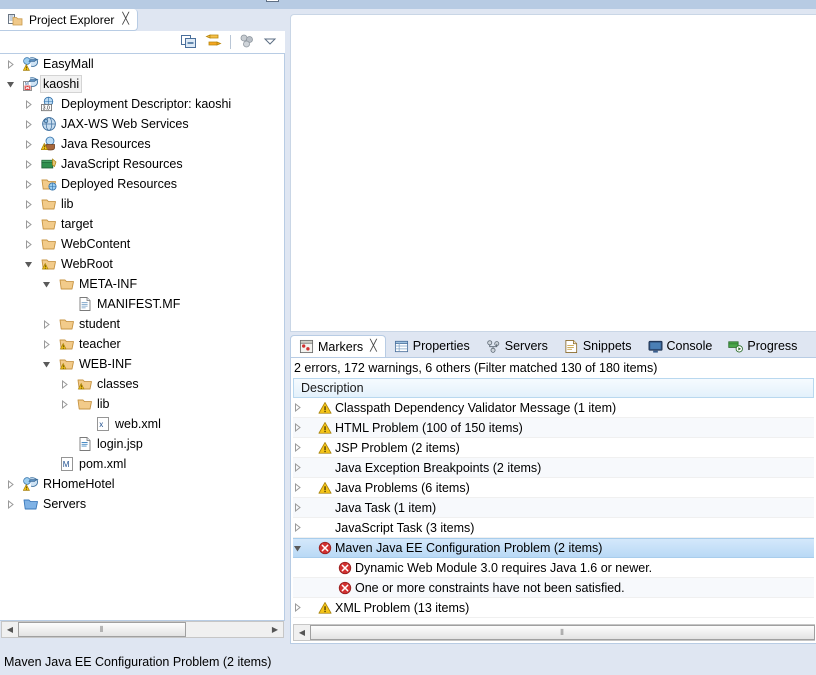 Image resolution: width=816 pixels, height=675 pixels. I want to click on tree-item-deployed-resources: Deployed Resources, so click(142, 184).